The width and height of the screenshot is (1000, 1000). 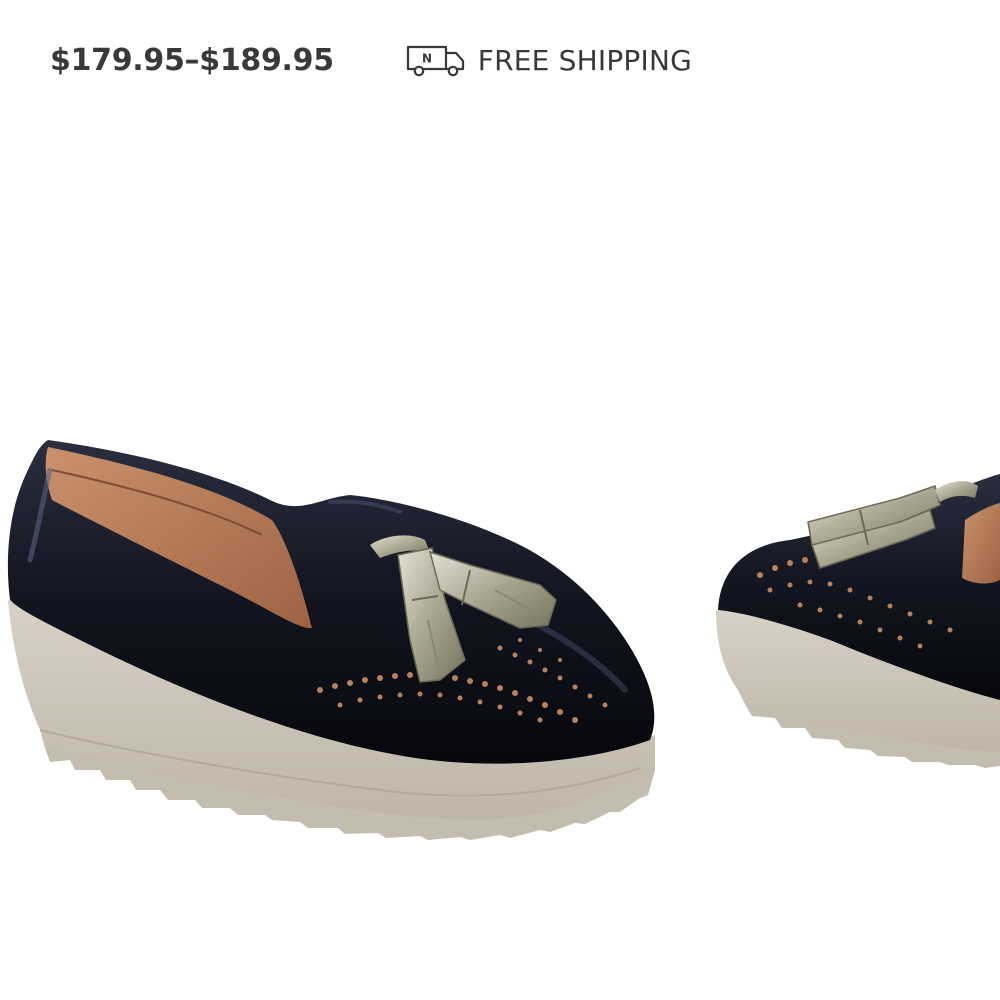 I want to click on free-shipping-label: FREE SHIPPING, so click(x=584, y=60).